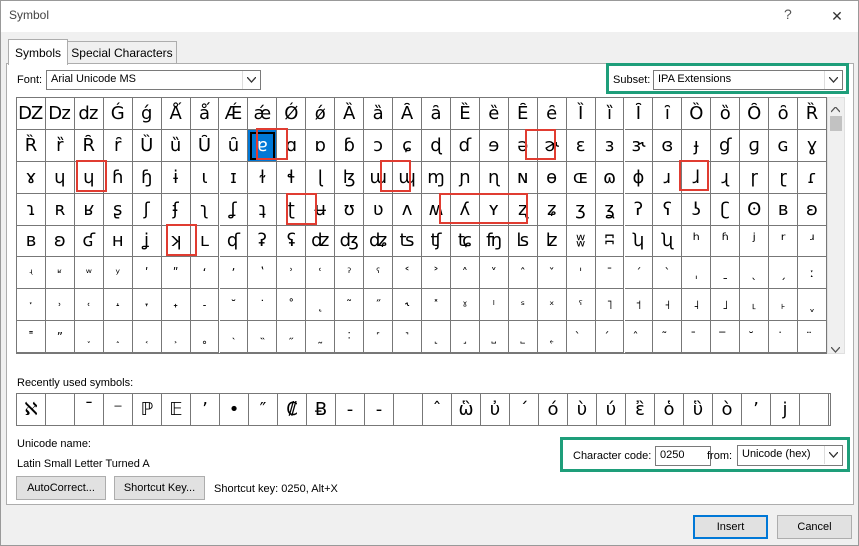 This screenshot has height=546, width=859. What do you see at coordinates (748, 80) in the screenshot?
I see `subset-select: IPA Extensions` at bounding box center [748, 80].